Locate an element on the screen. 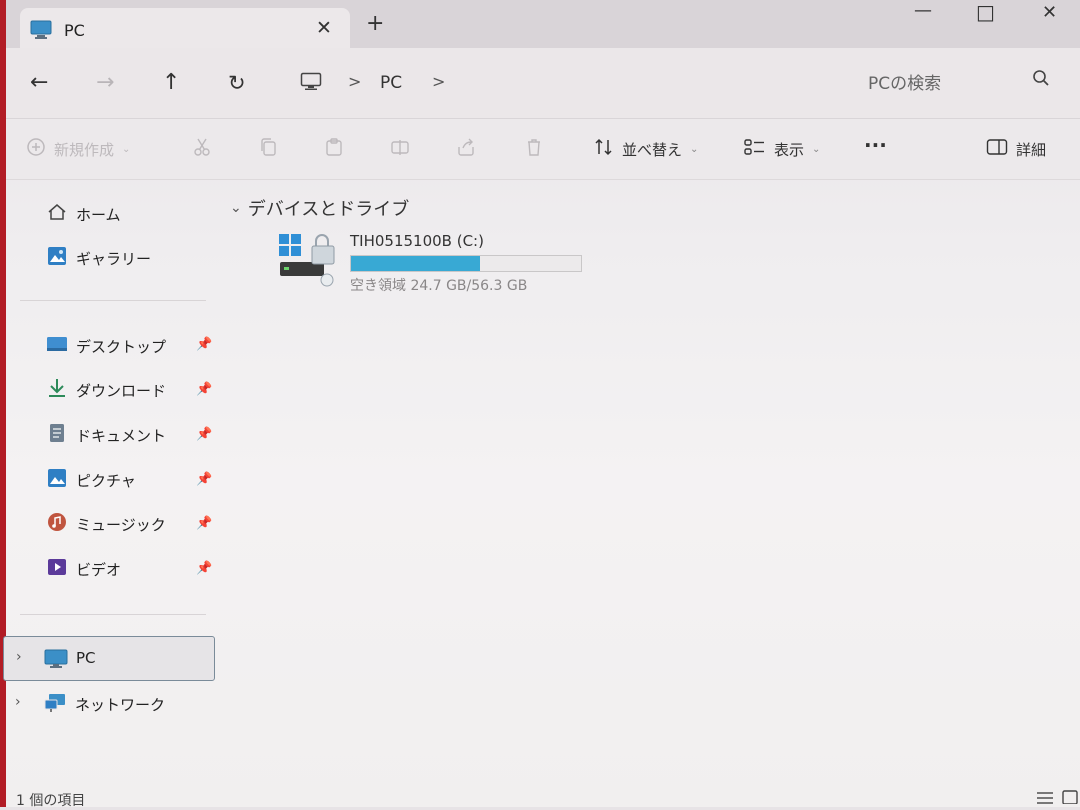 Image resolution: width=1080 pixels, height=810 pixels. close-tab-icon: ✕ is located at coordinates (324, 28).